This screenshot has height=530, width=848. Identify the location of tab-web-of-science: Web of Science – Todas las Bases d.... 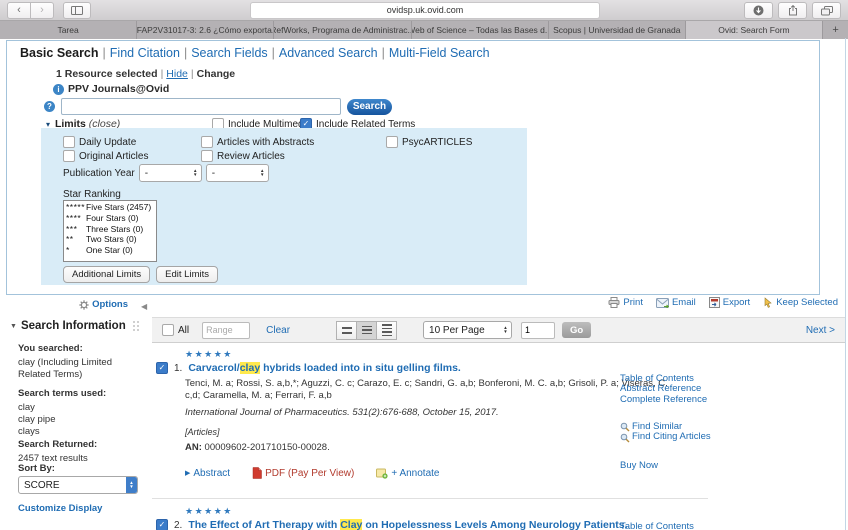
(480, 30).